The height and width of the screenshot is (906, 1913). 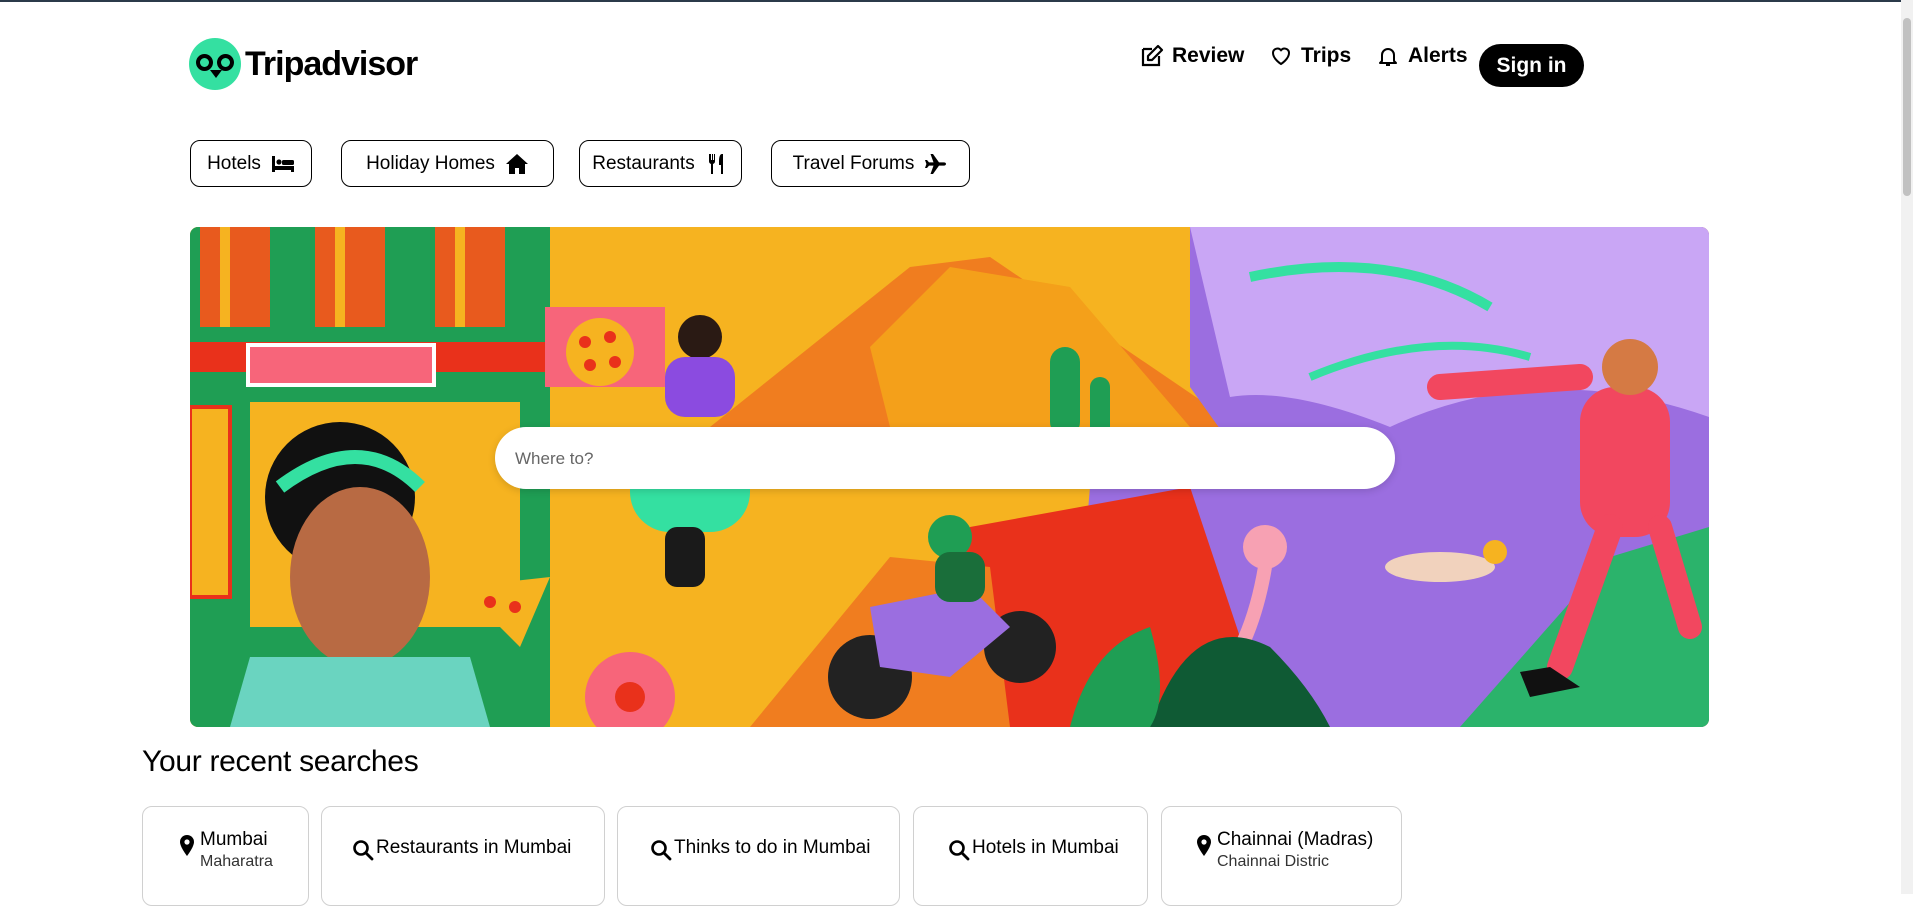 What do you see at coordinates (516, 163) in the screenshot?
I see `home-icon` at bounding box center [516, 163].